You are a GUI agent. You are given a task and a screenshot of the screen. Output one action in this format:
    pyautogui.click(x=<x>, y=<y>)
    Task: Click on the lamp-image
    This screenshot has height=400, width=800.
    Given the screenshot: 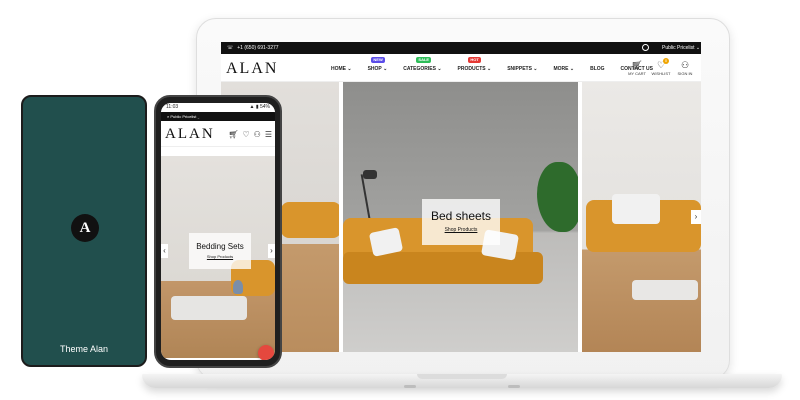 What is the action you would take?
    pyautogui.click(x=366, y=199)
    